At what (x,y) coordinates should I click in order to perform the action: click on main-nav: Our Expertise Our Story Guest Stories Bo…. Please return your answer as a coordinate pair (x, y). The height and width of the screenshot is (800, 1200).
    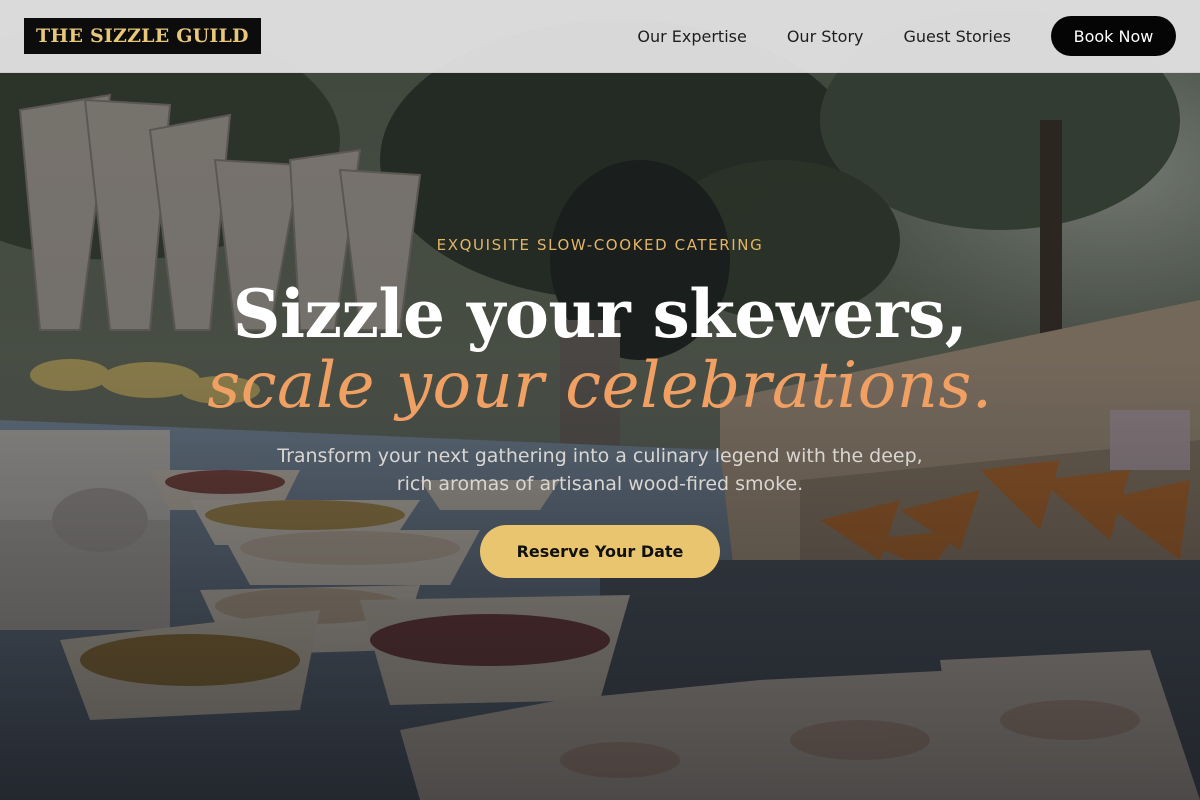
    Looking at the image, I should click on (906, 36).